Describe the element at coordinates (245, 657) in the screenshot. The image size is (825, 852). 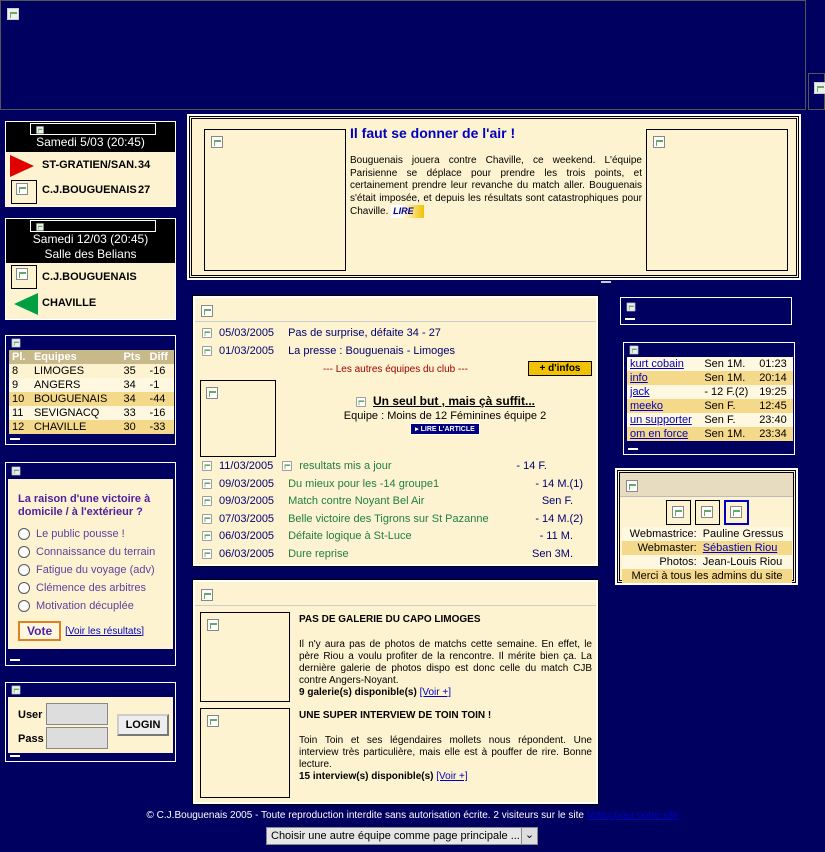
I see `gallery-image` at that location.